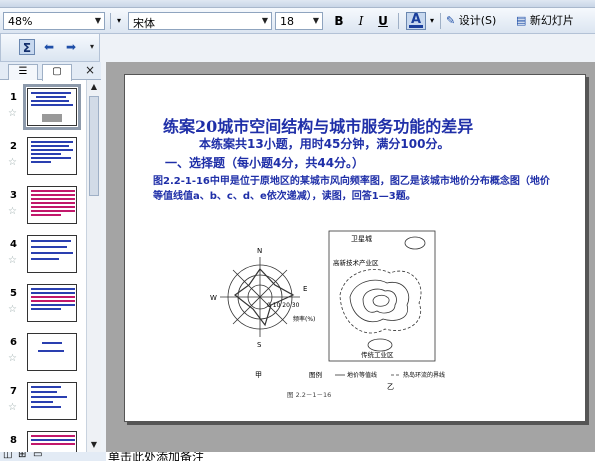  I want to click on slide-subtitle: 本练案共13小题，用时45分钟，满分100分。, so click(324, 143).